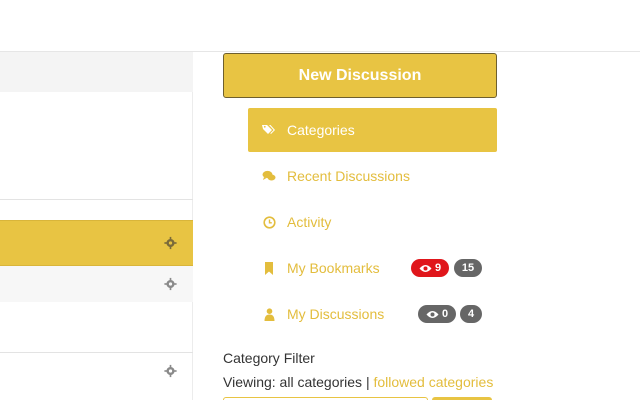 The image size is (640, 400). I want to click on user-icon, so click(269, 314).